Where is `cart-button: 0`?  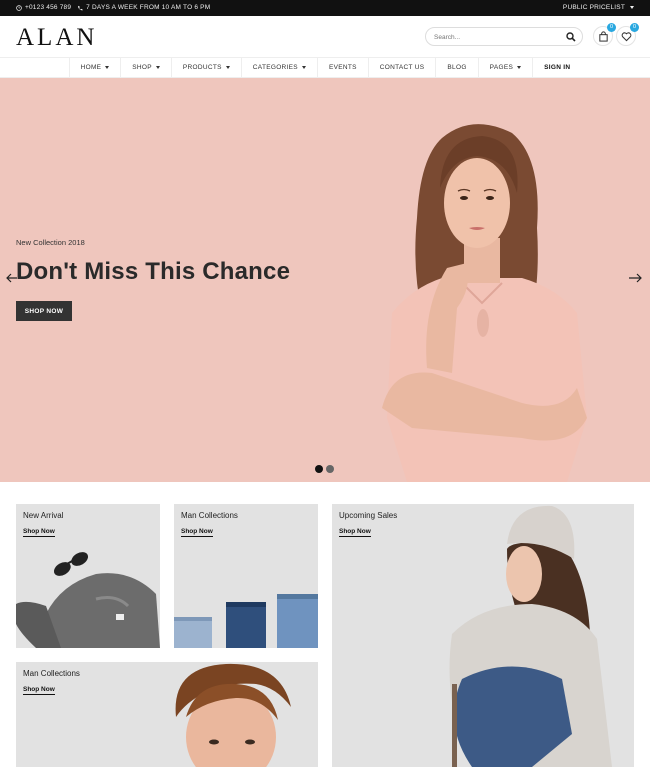
cart-button: 0 is located at coordinates (604, 34).